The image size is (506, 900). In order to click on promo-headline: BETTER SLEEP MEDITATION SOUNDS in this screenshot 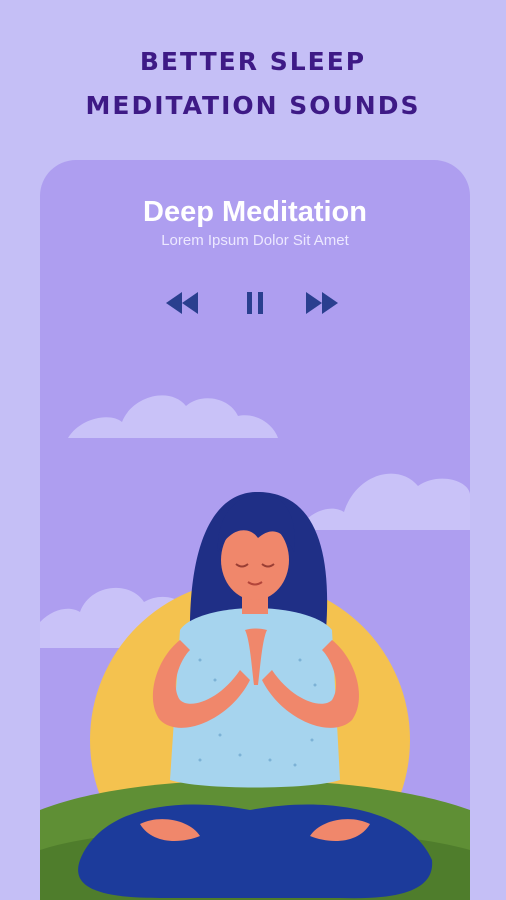, I will do `click(253, 84)`.